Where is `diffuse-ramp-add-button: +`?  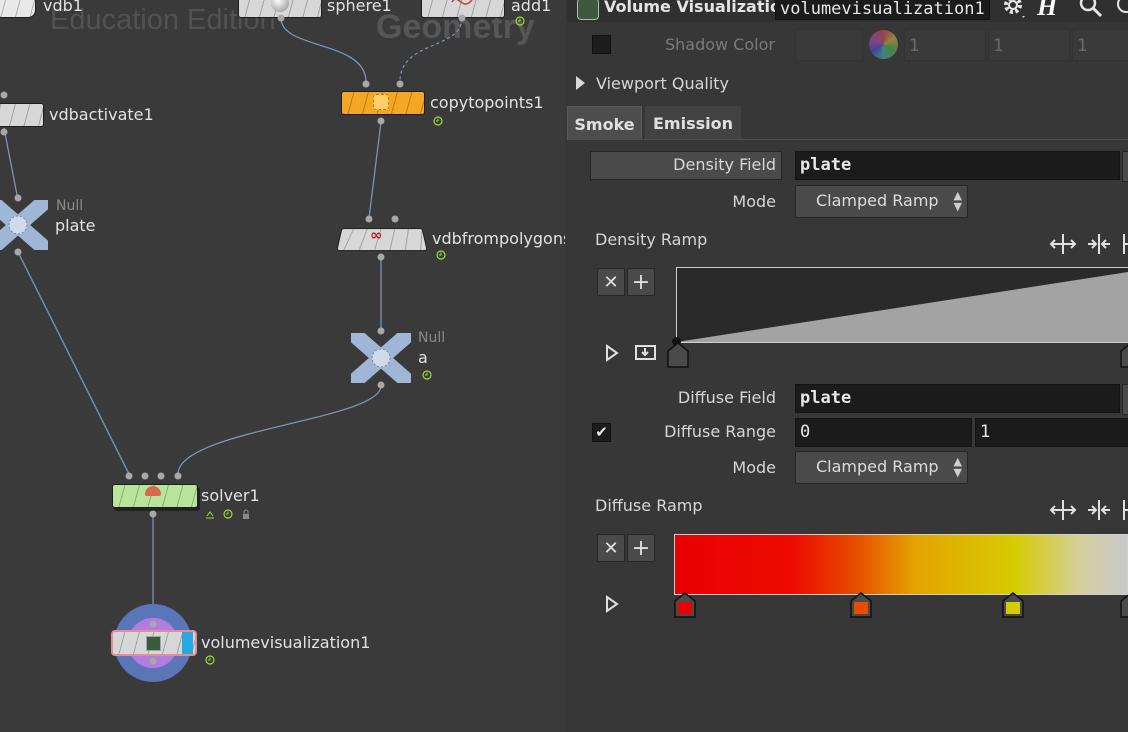 diffuse-ramp-add-button: + is located at coordinates (641, 548).